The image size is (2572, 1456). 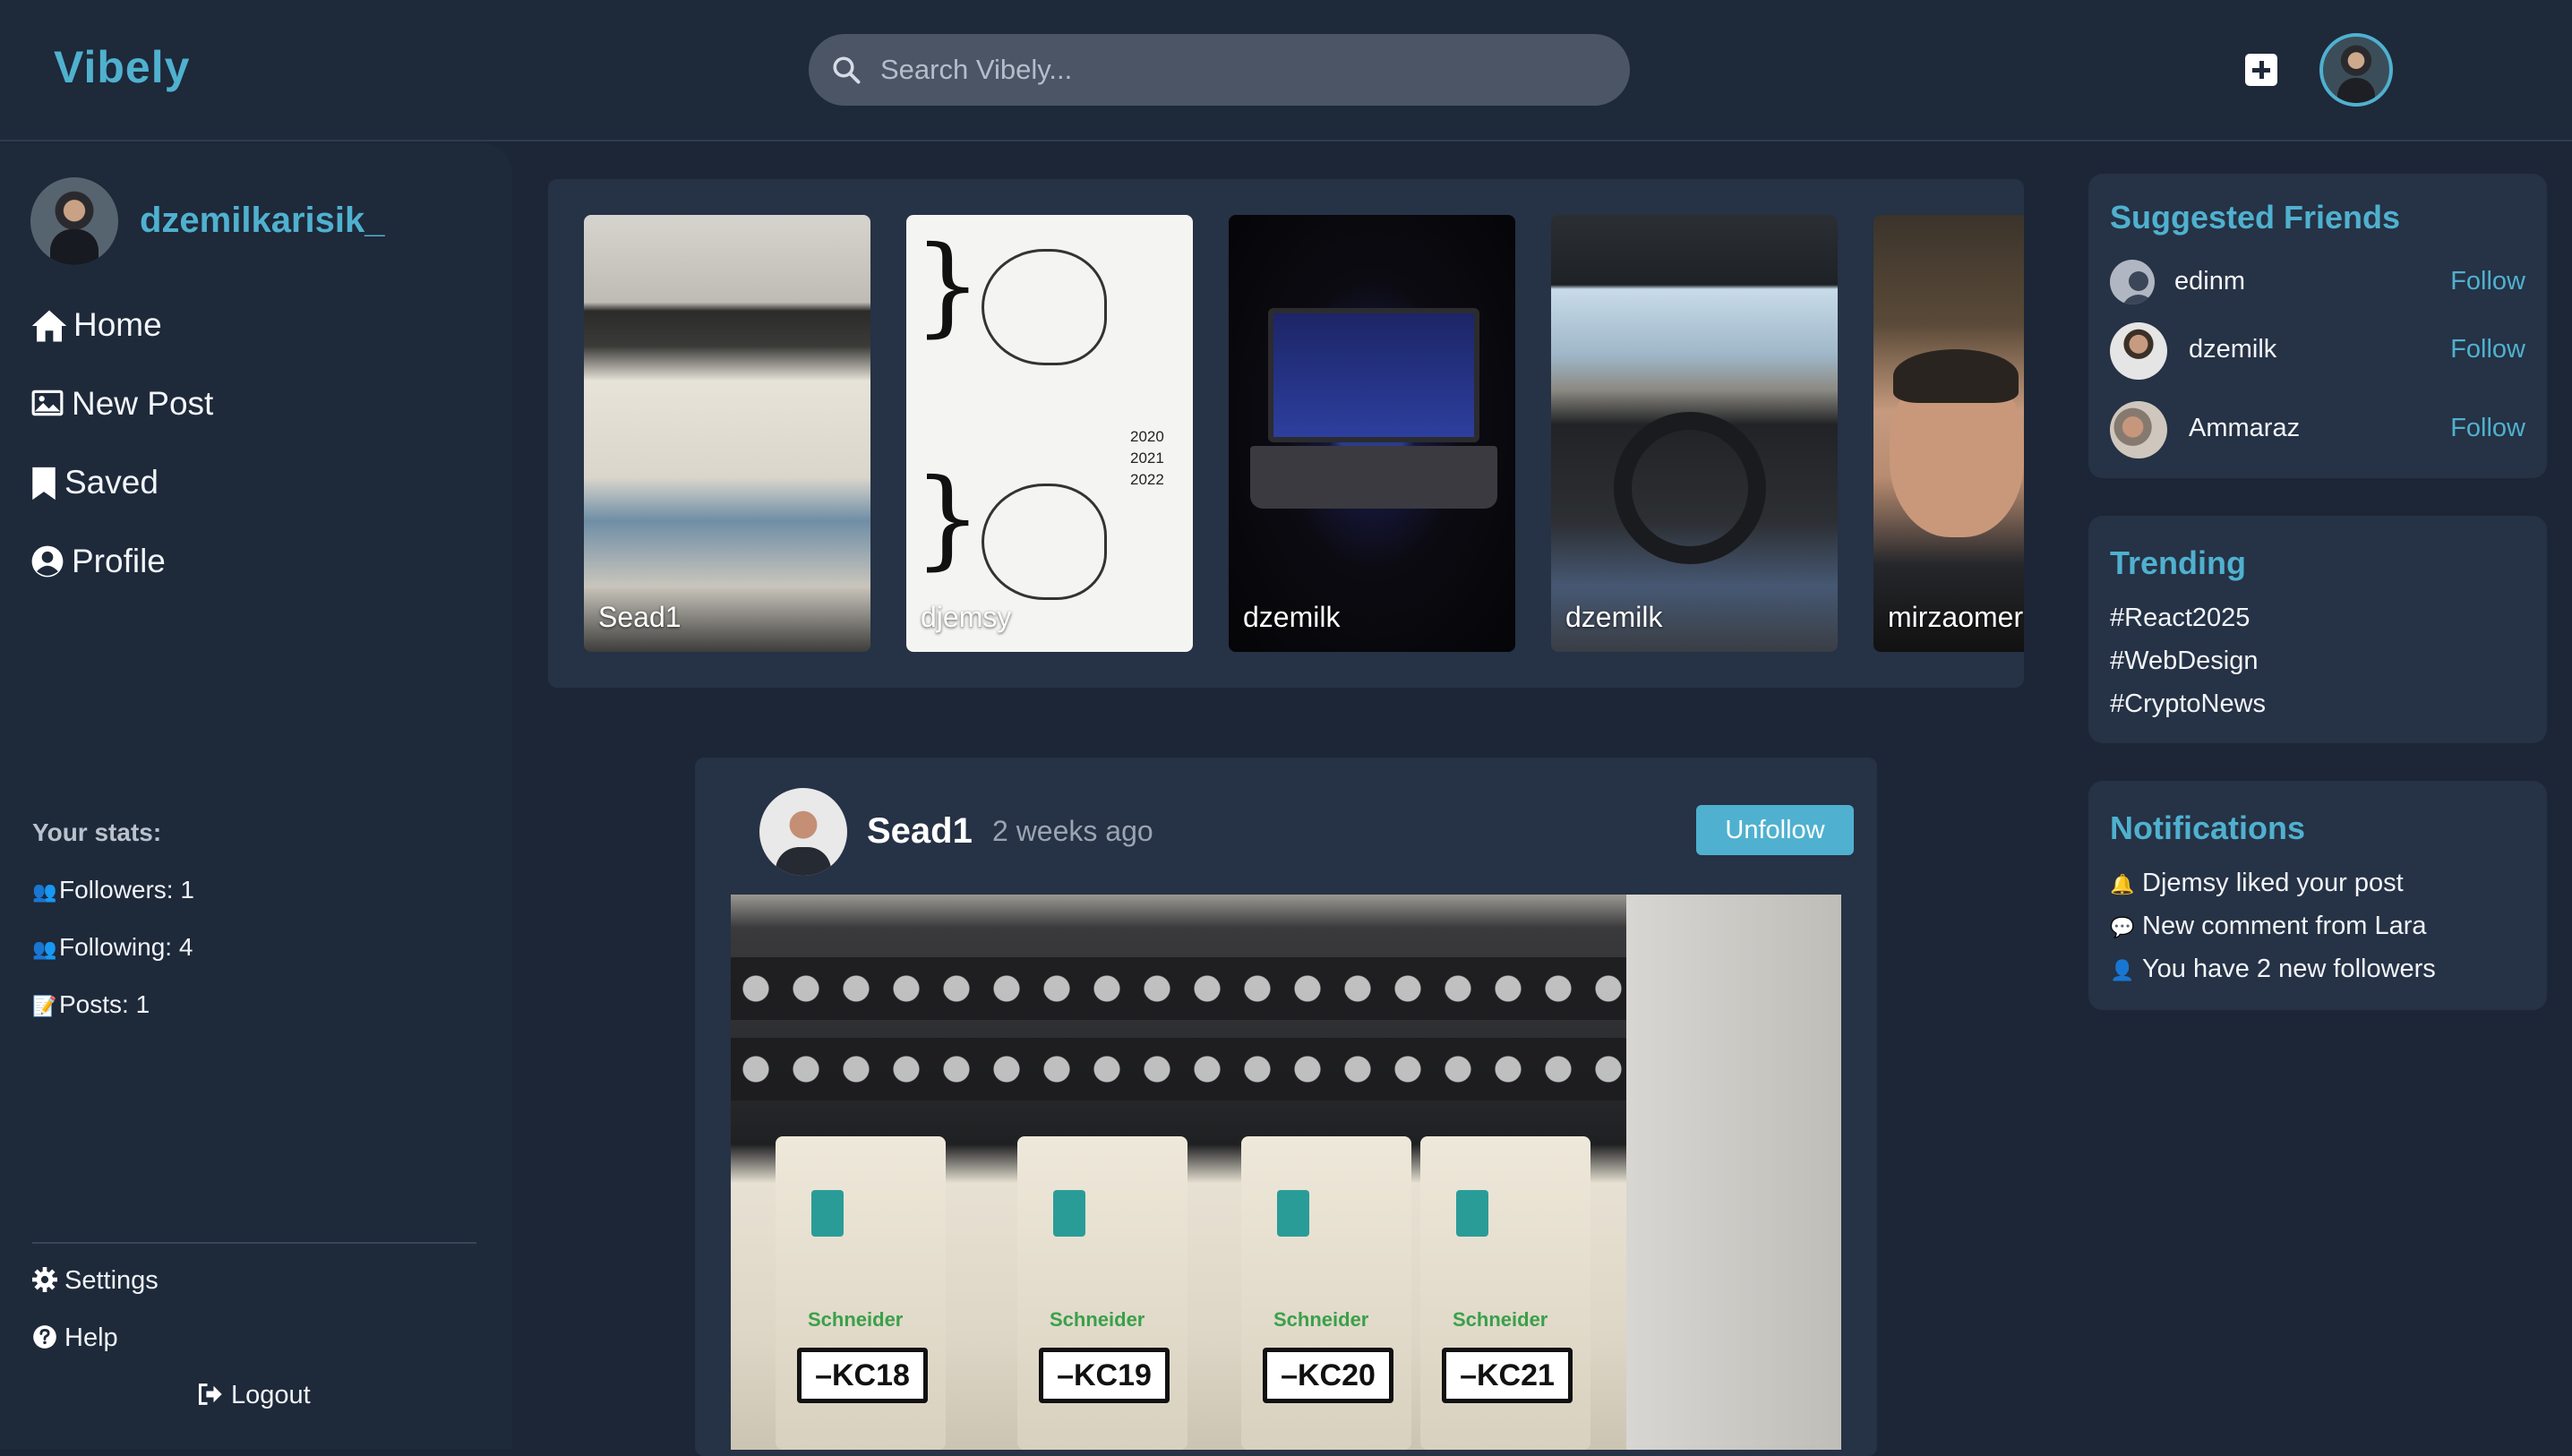 I want to click on card-title: Notifications, so click(x=2208, y=827).